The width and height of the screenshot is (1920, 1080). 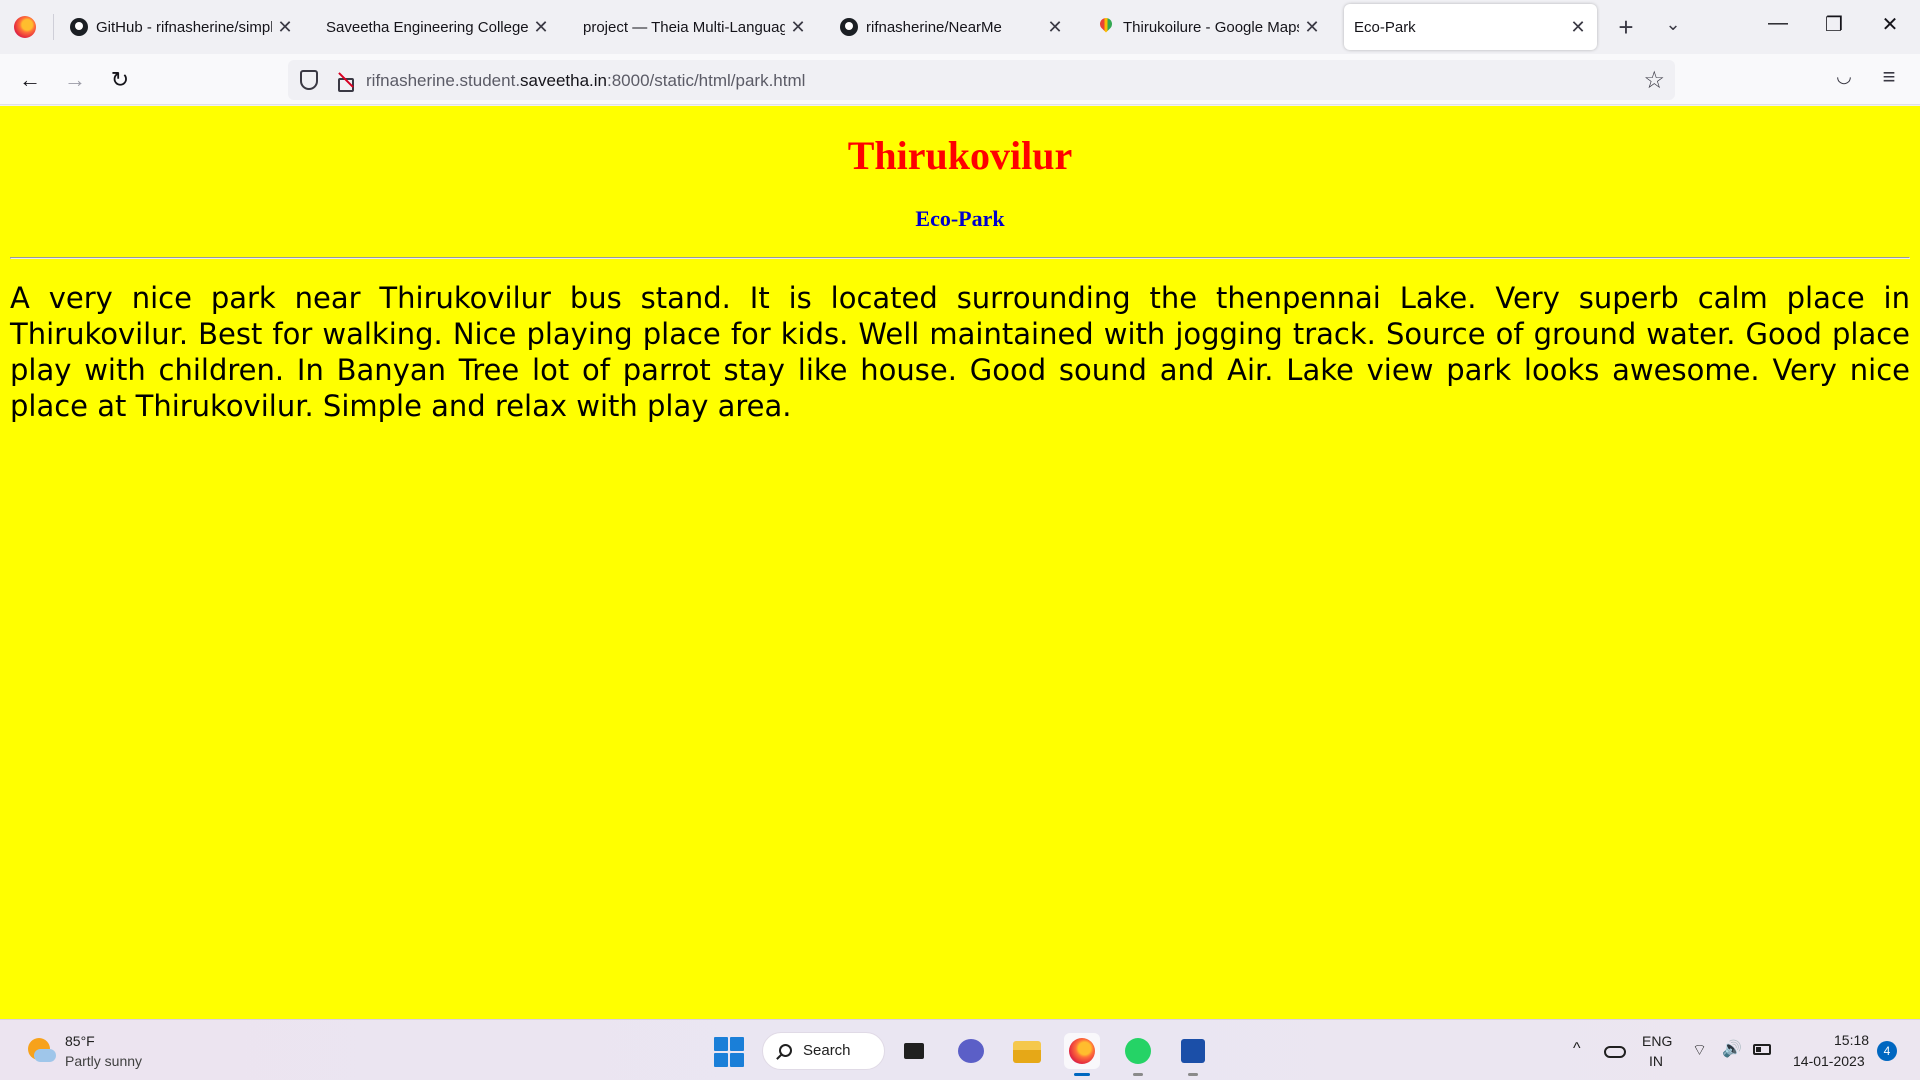 What do you see at coordinates (960, 155) in the screenshot?
I see `page-title: Thirukovilur` at bounding box center [960, 155].